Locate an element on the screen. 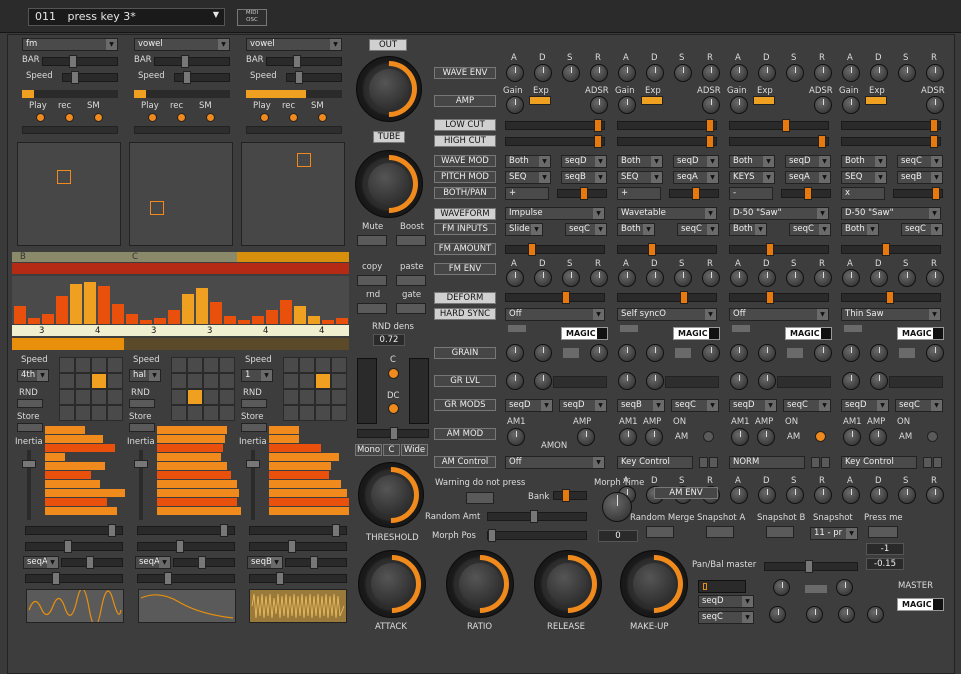  magic-toggle is located at coordinates (853, 328).